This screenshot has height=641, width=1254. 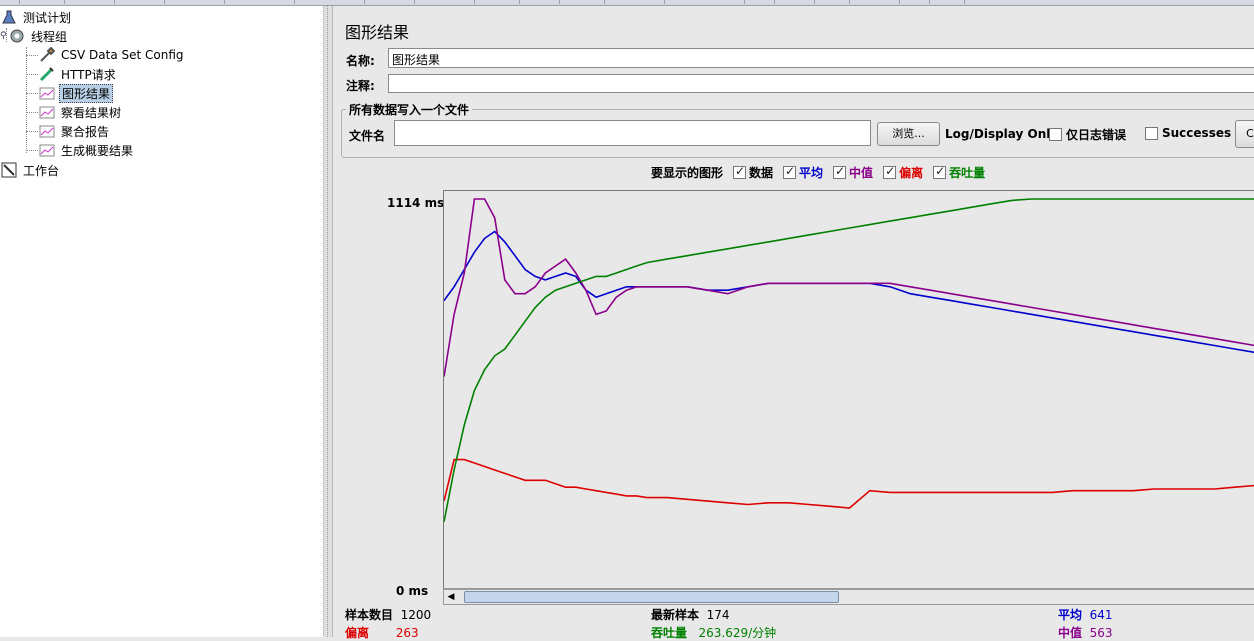 What do you see at coordinates (47, 55) in the screenshot?
I see `wrench-icon` at bounding box center [47, 55].